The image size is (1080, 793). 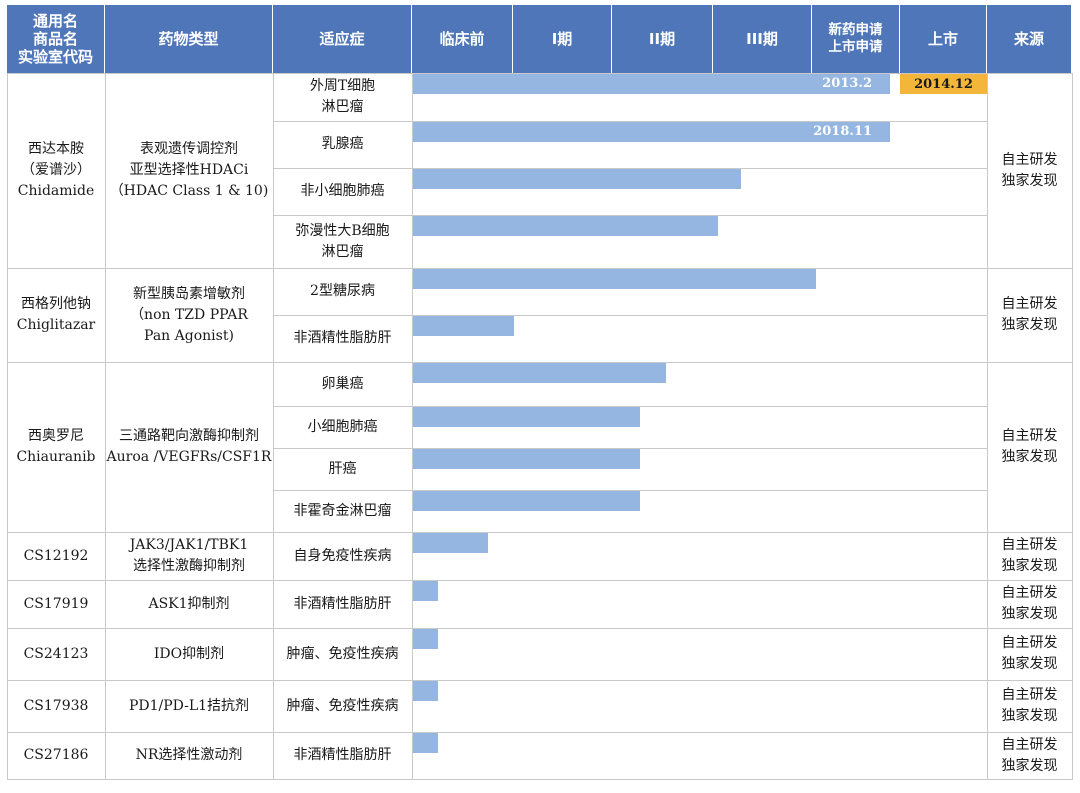 What do you see at coordinates (56, 705) in the screenshot?
I see `drug-name: CS17938` at bounding box center [56, 705].